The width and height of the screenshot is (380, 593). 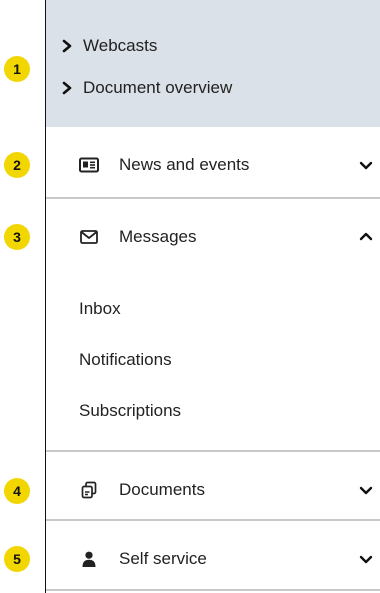 What do you see at coordinates (89, 490) in the screenshot?
I see `documents-icon` at bounding box center [89, 490].